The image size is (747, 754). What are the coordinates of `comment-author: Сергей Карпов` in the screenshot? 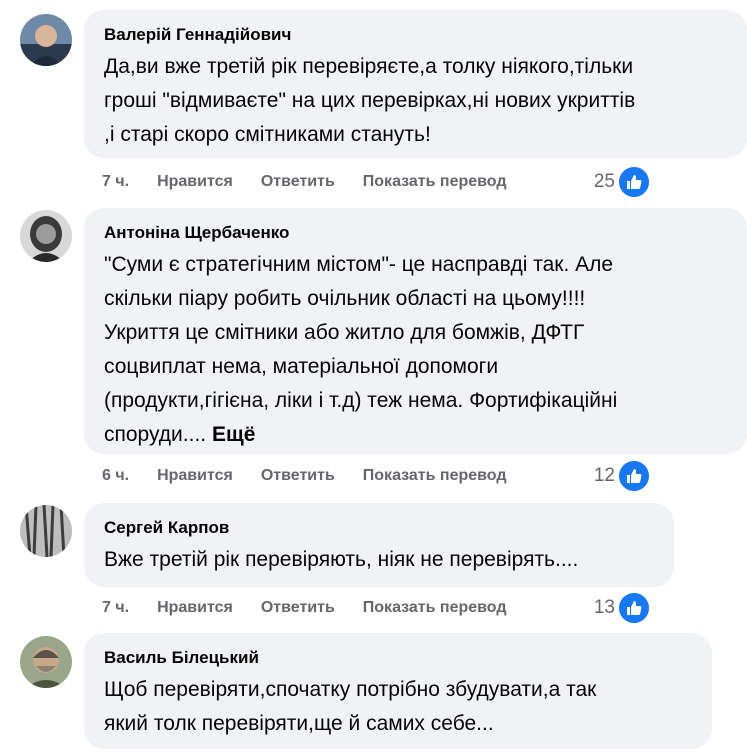 It's located at (380, 528).